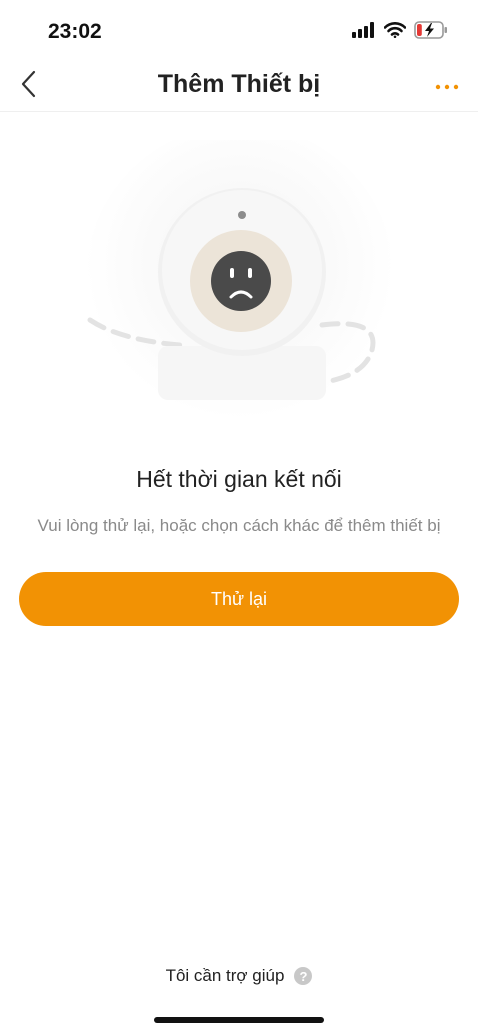 The image size is (478, 1034). I want to click on question-icon: ?, so click(303, 976).